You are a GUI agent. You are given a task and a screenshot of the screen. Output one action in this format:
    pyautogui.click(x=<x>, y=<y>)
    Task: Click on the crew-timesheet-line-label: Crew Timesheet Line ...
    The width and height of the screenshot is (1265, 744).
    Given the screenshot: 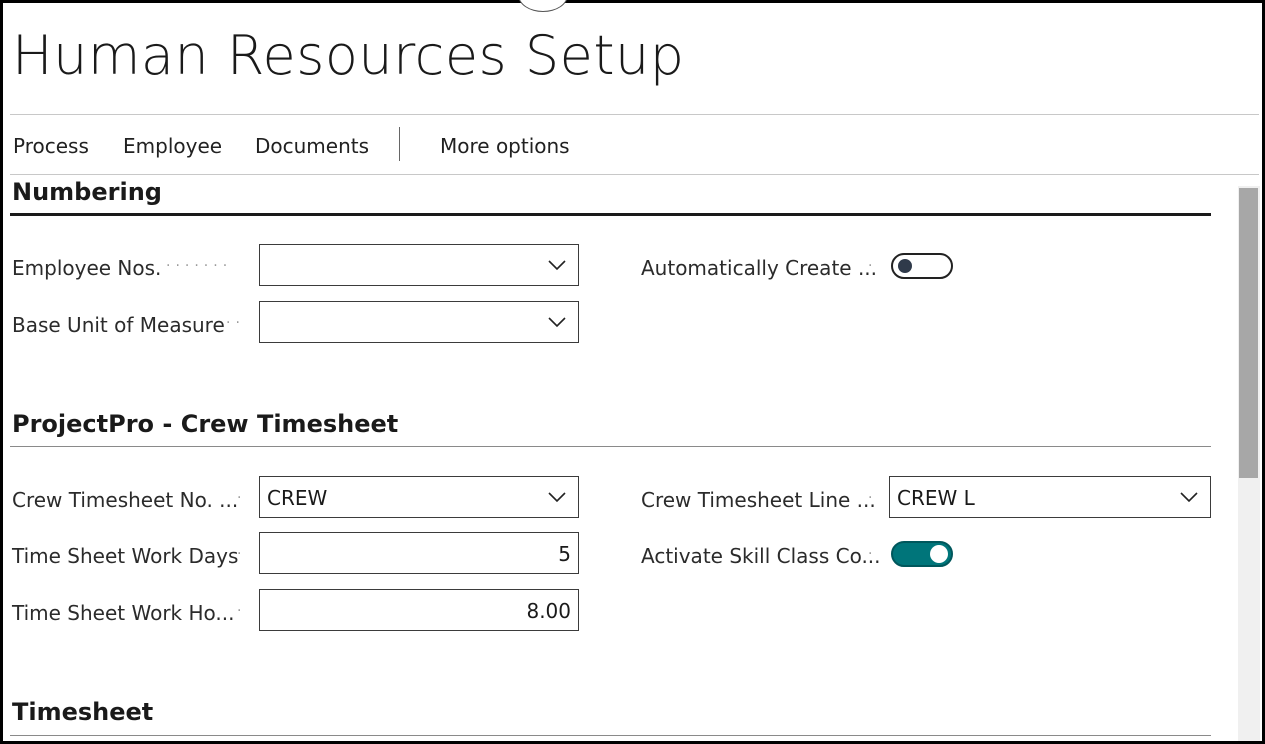 What is the action you would take?
    pyautogui.click(x=758, y=500)
    